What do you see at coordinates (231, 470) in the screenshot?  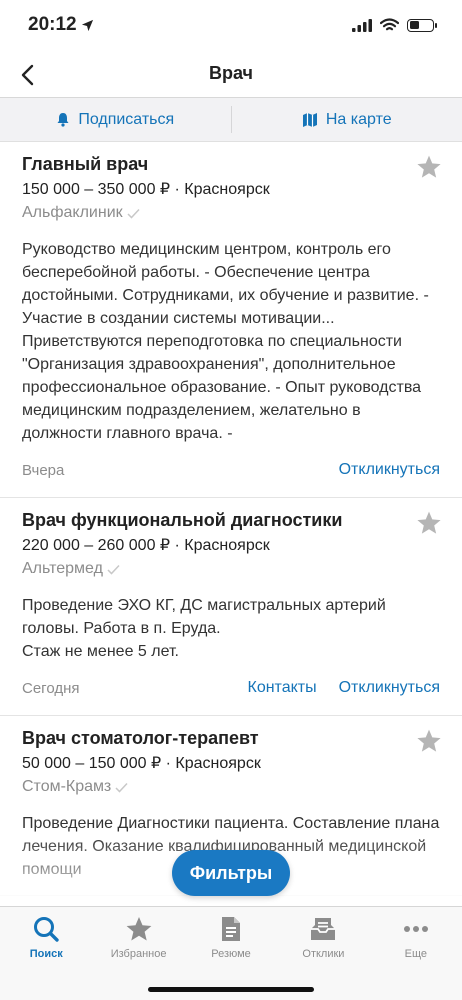 I see `vacancy-footer: Вчера Откликнуться` at bounding box center [231, 470].